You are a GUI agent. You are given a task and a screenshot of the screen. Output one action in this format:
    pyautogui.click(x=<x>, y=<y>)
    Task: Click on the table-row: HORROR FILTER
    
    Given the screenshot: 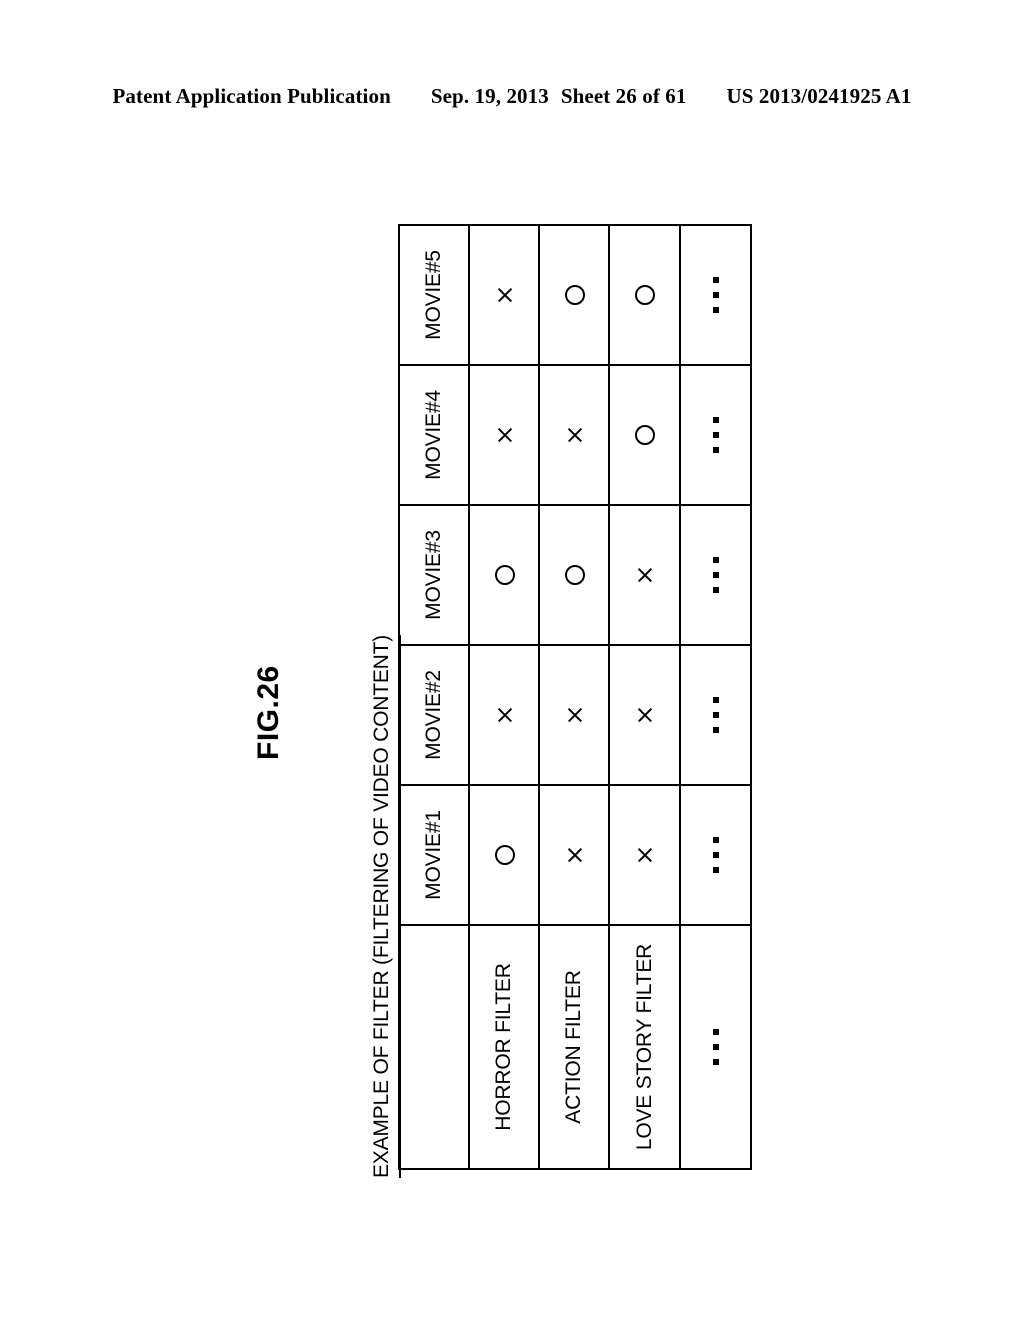 What is the action you would take?
    pyautogui.click(x=504, y=697)
    